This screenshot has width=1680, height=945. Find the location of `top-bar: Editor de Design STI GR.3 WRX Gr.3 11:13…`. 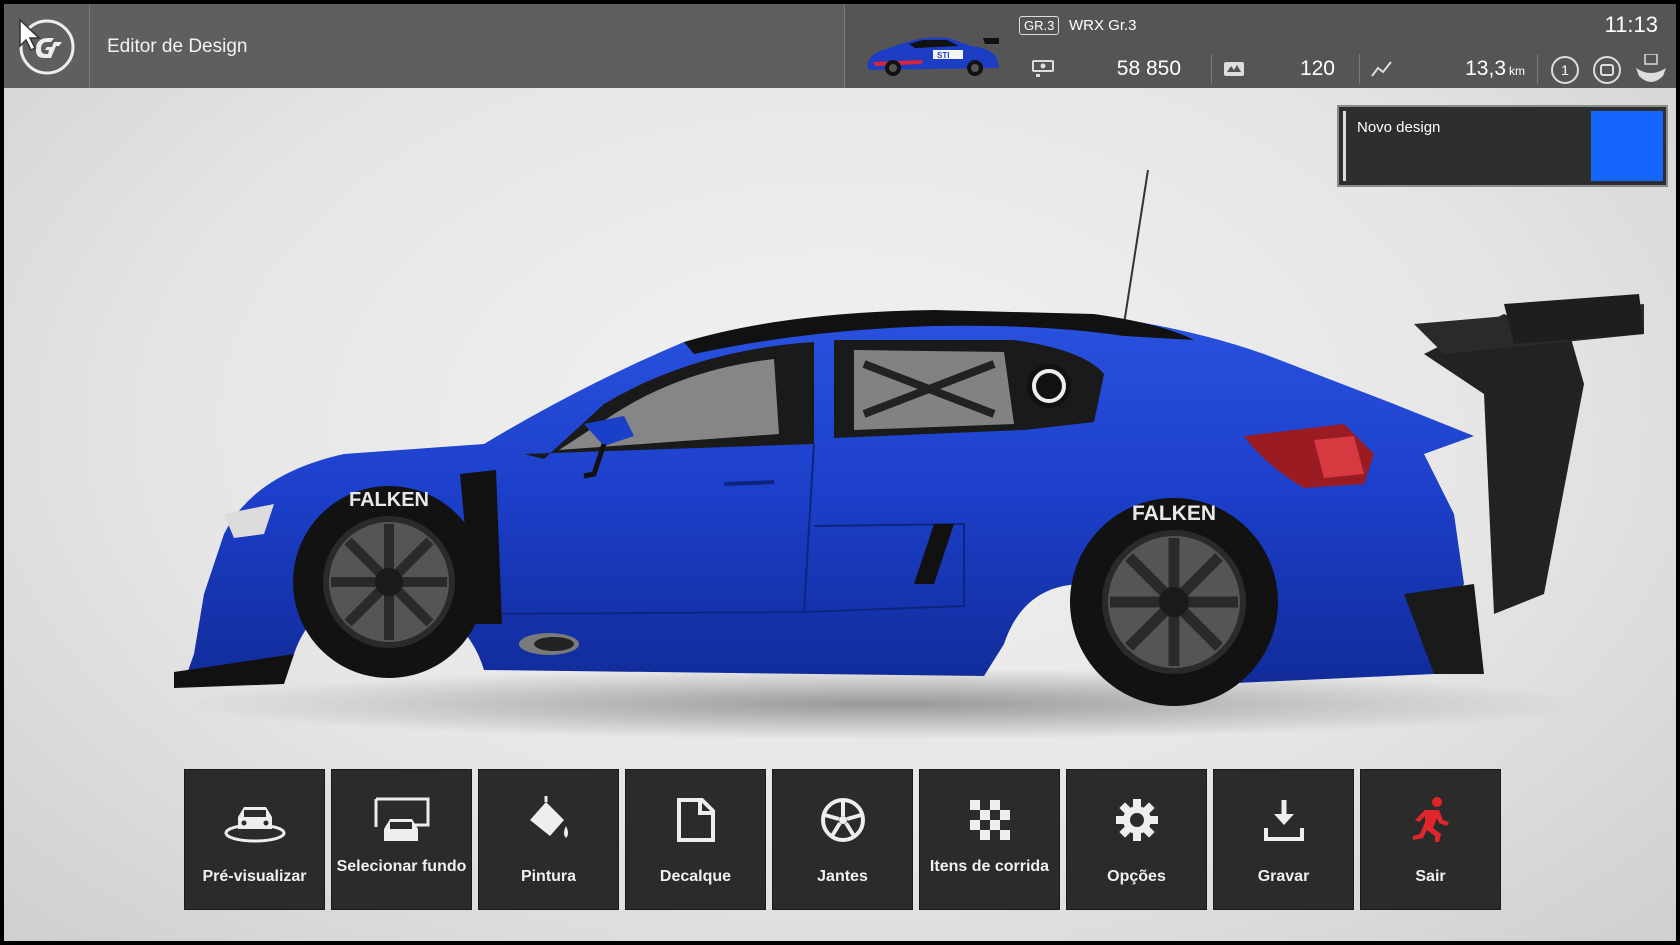

top-bar: Editor de Design STI GR.3 WRX Gr.3 11:13… is located at coordinates (840, 46).